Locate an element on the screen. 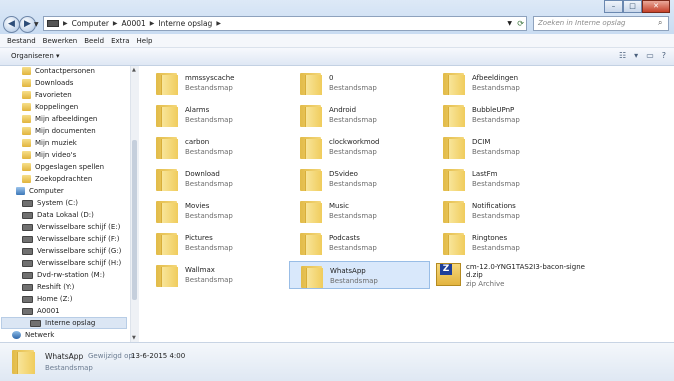 The image size is (674, 381). menu-beeld: Beeld is located at coordinates (94, 41).